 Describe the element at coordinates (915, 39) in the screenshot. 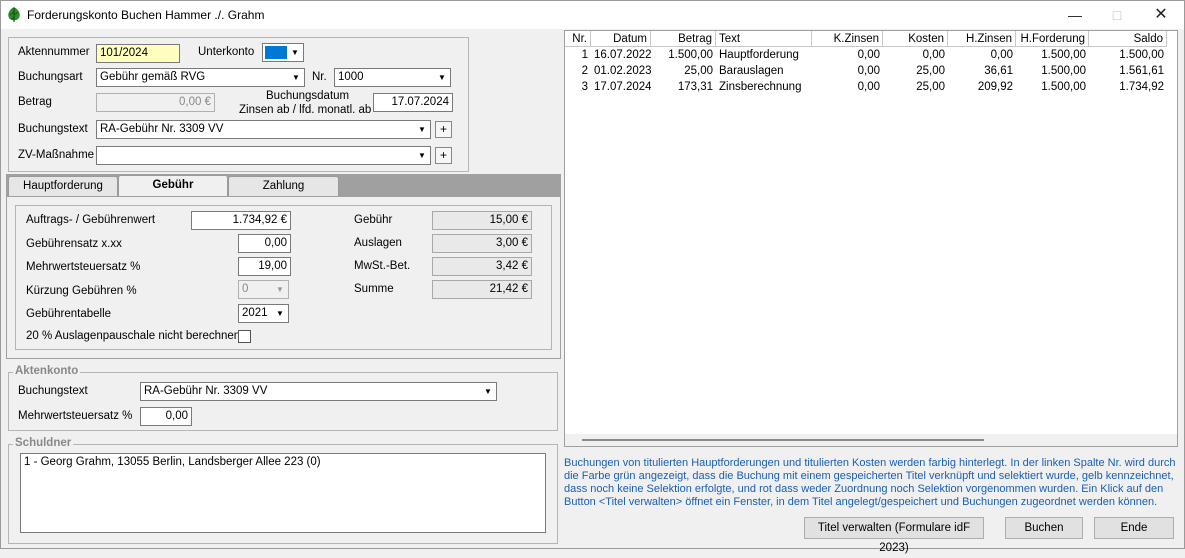

I see `col-header-kosten: Kosten` at that location.